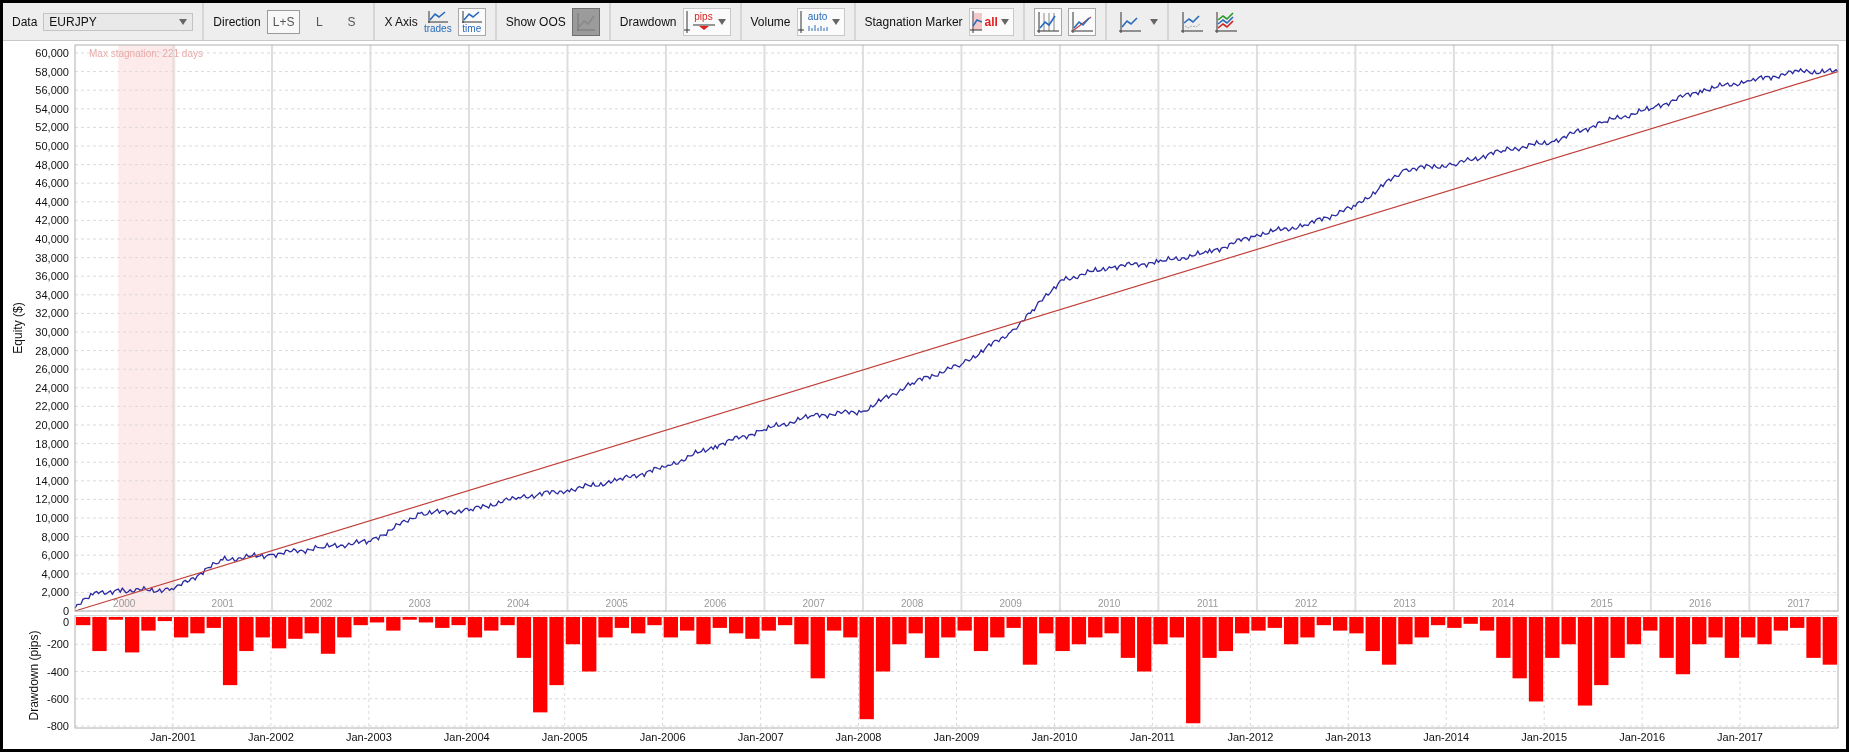  I want to click on tick-label: Jan-2005, so click(564, 737).